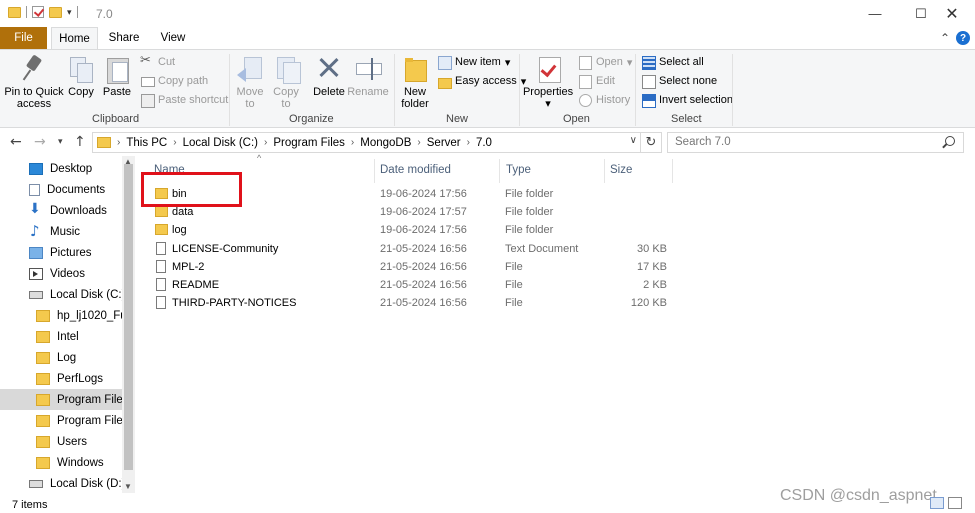  I want to click on scroll-up-icon: ▲, so click(128, 161).